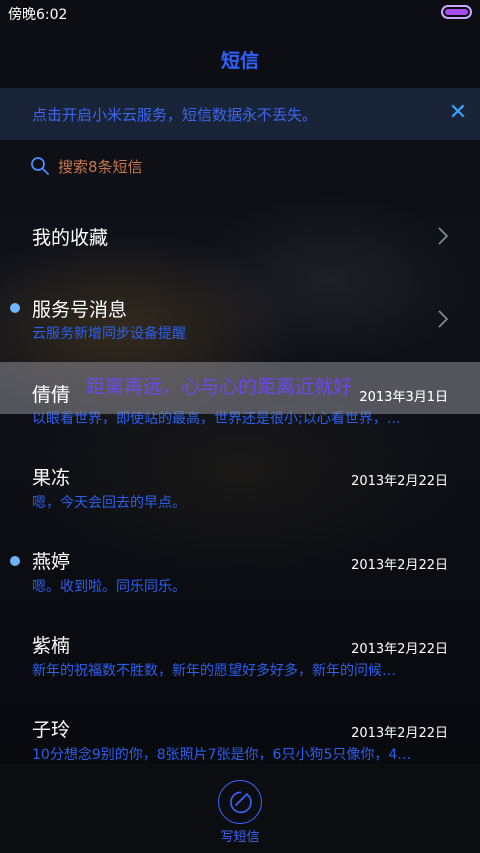 The height and width of the screenshot is (853, 480). I want to click on page-title: 短信, so click(239, 61).